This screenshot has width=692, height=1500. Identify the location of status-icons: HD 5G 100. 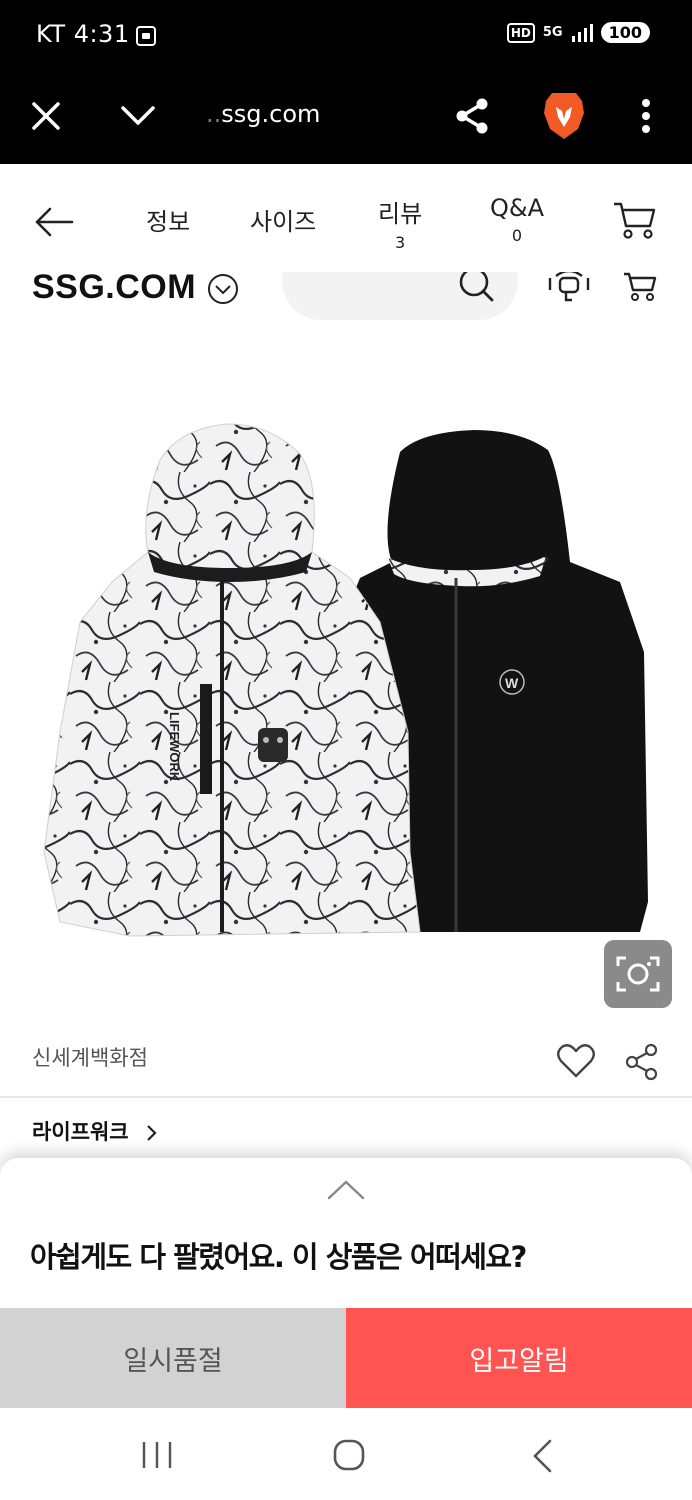
(578, 32).